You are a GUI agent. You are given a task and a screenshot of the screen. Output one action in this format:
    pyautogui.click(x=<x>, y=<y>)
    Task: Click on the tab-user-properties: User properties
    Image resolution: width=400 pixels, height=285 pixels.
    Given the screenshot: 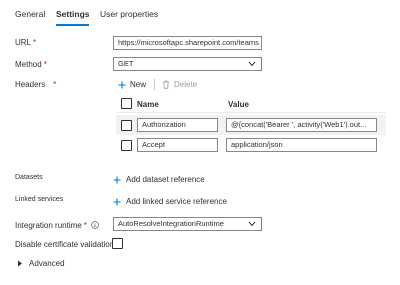 What is the action you would take?
    pyautogui.click(x=129, y=14)
    